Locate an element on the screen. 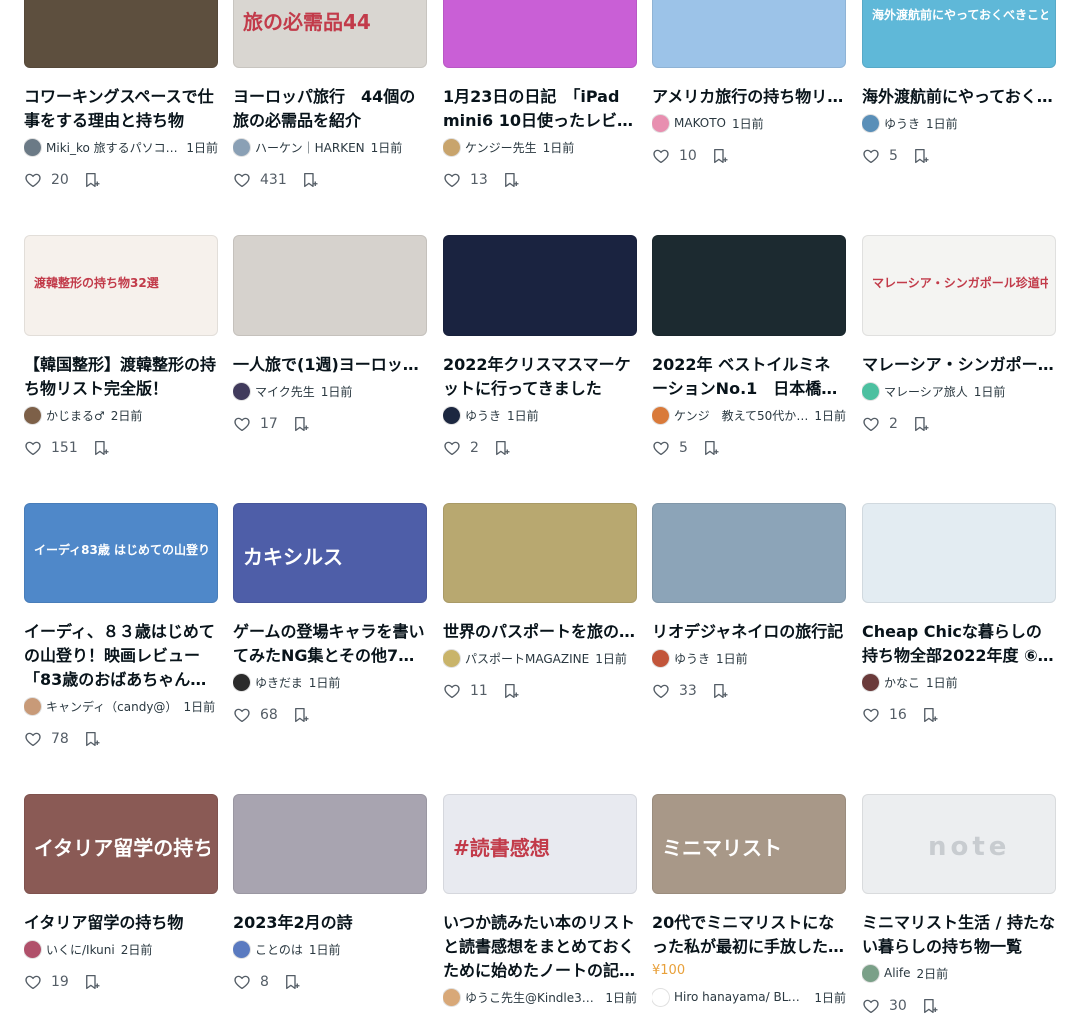 This screenshot has width=1080, height=1024. article-thumbnail: note is located at coordinates (959, 844).